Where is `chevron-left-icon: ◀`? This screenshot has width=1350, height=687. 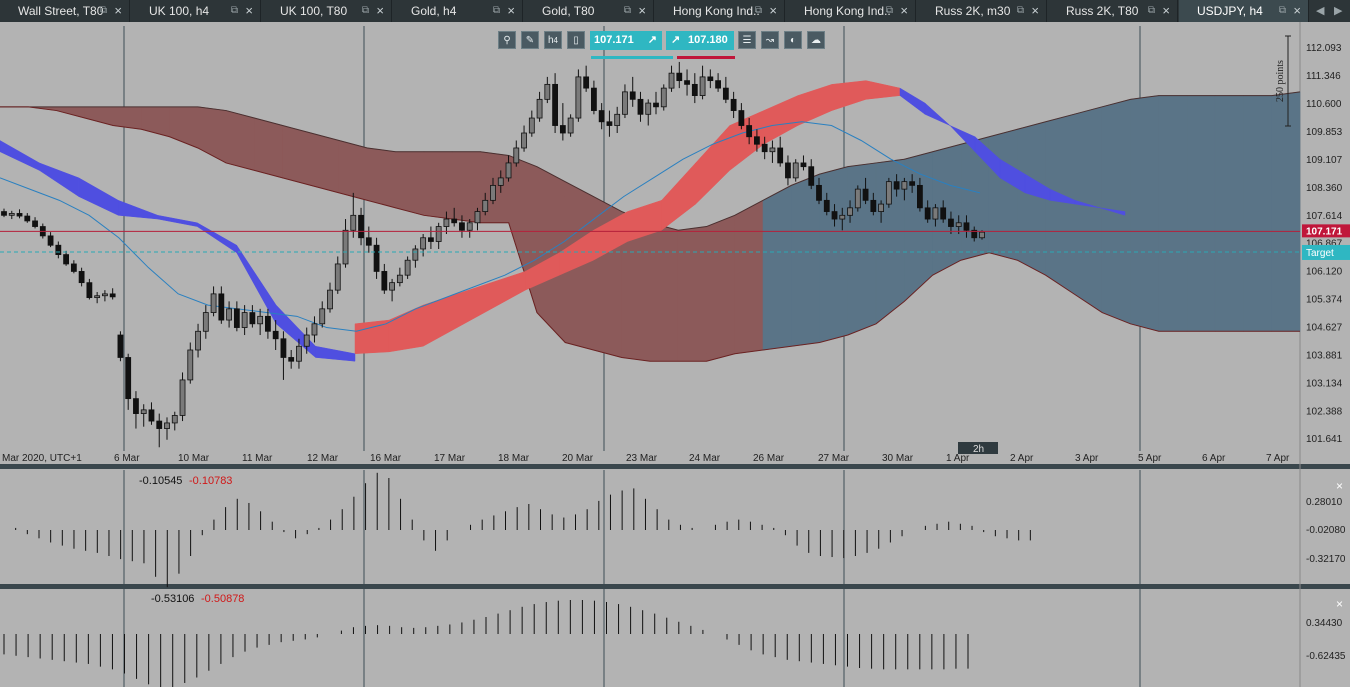 chevron-left-icon: ◀ is located at coordinates (1320, 11).